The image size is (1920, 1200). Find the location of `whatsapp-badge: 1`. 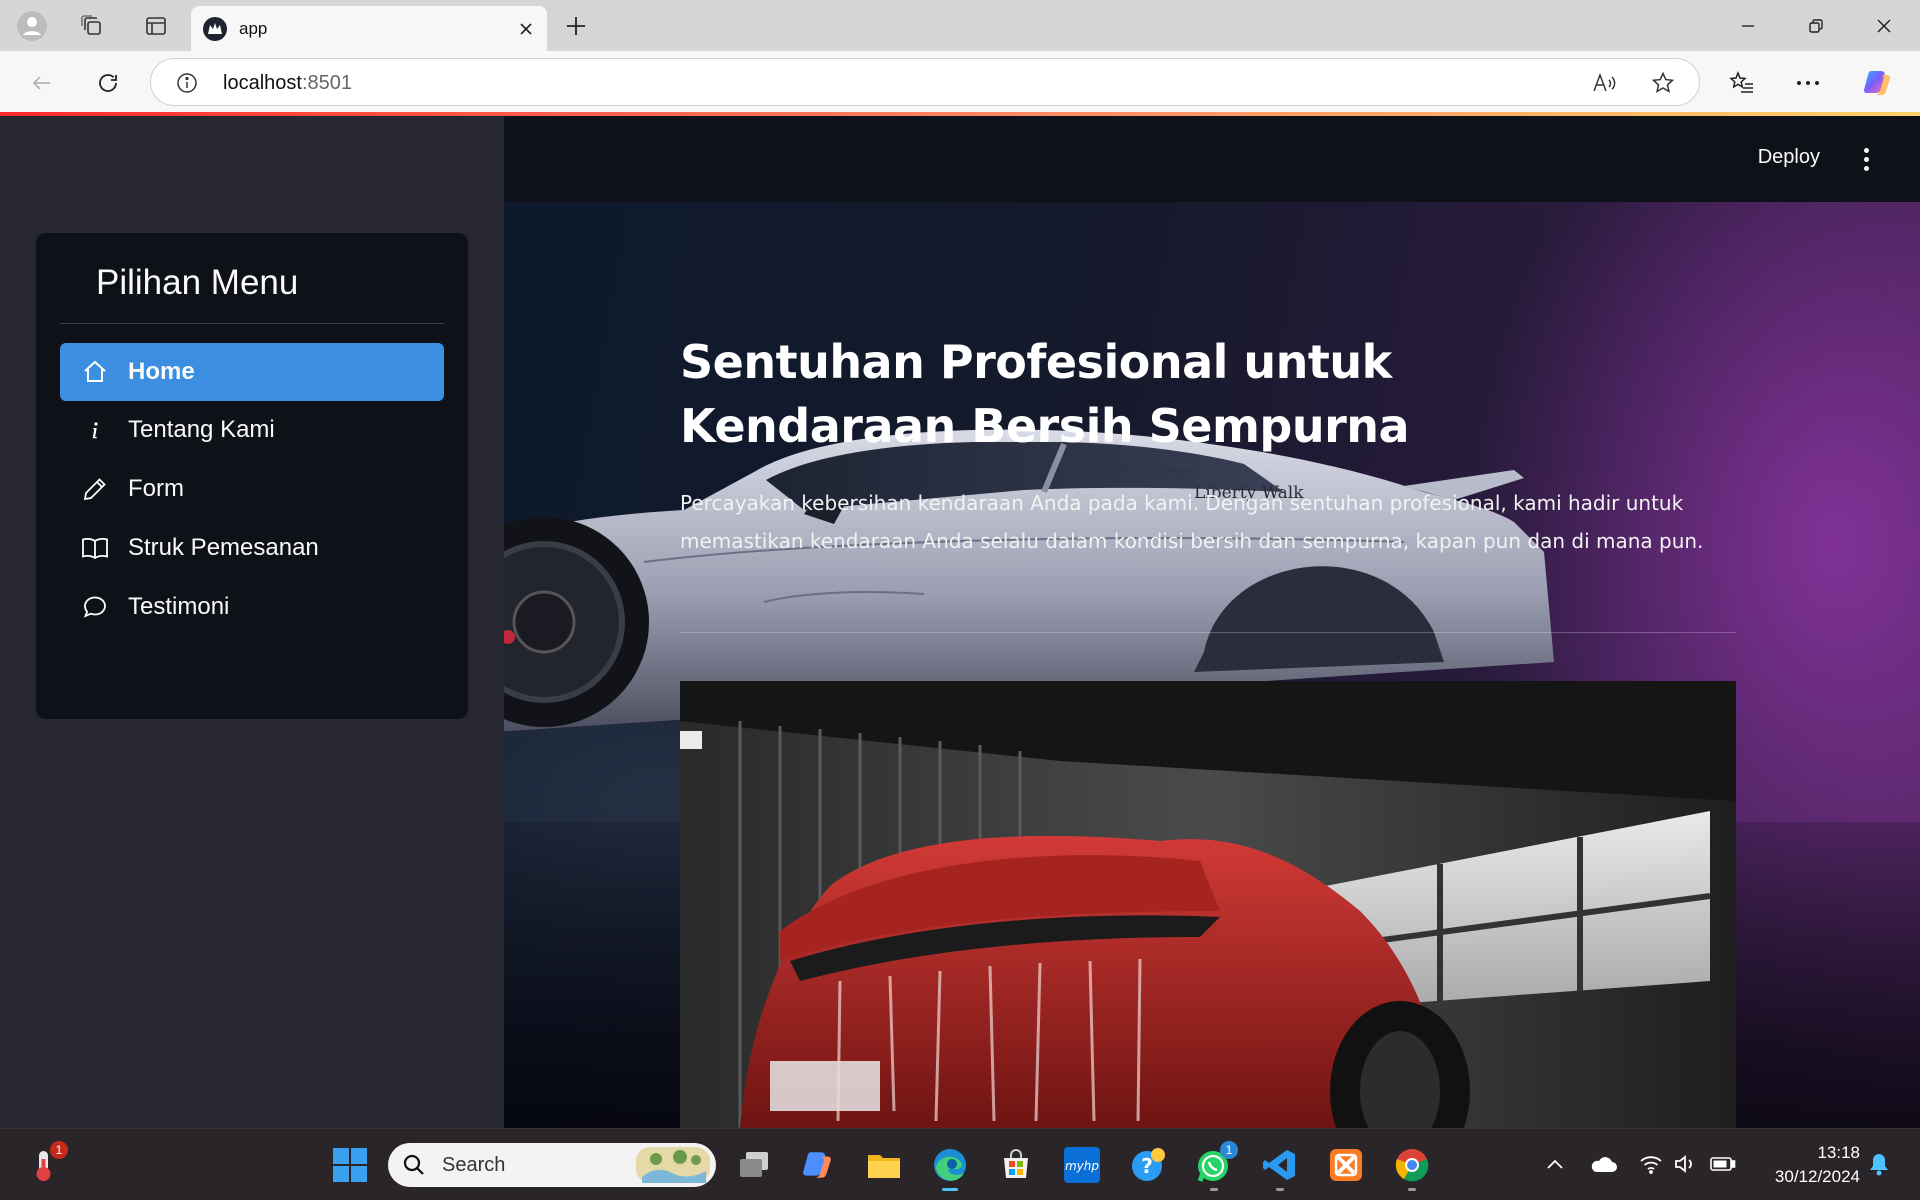

whatsapp-badge: 1 is located at coordinates (1229, 1150).